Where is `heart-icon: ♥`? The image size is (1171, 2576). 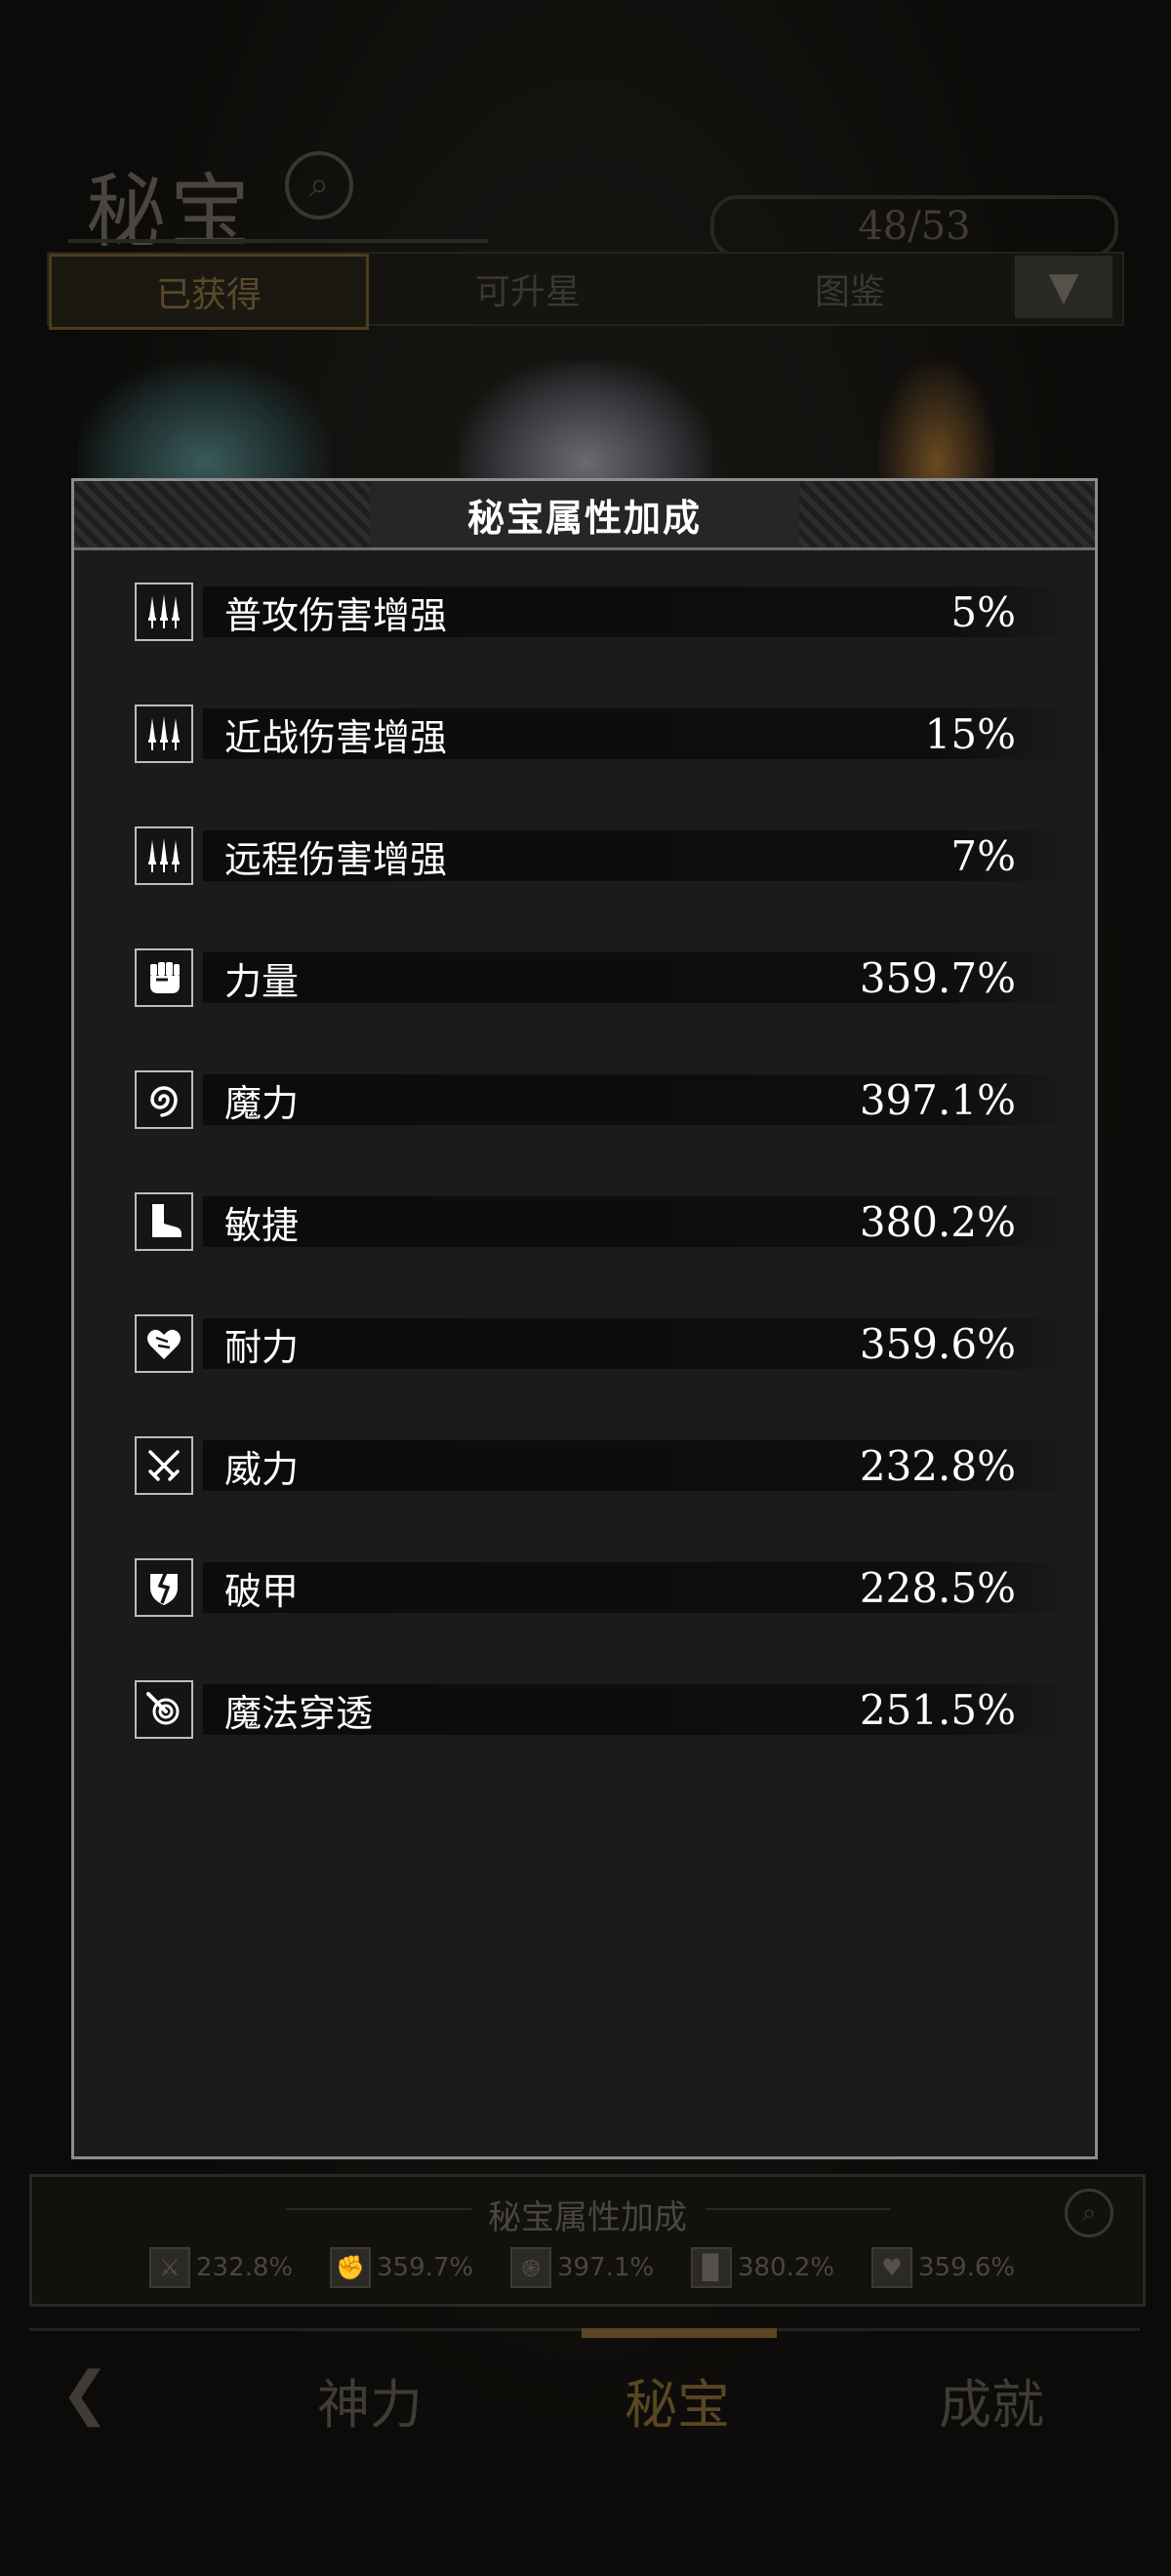
heart-icon: ♥ is located at coordinates (891, 2267).